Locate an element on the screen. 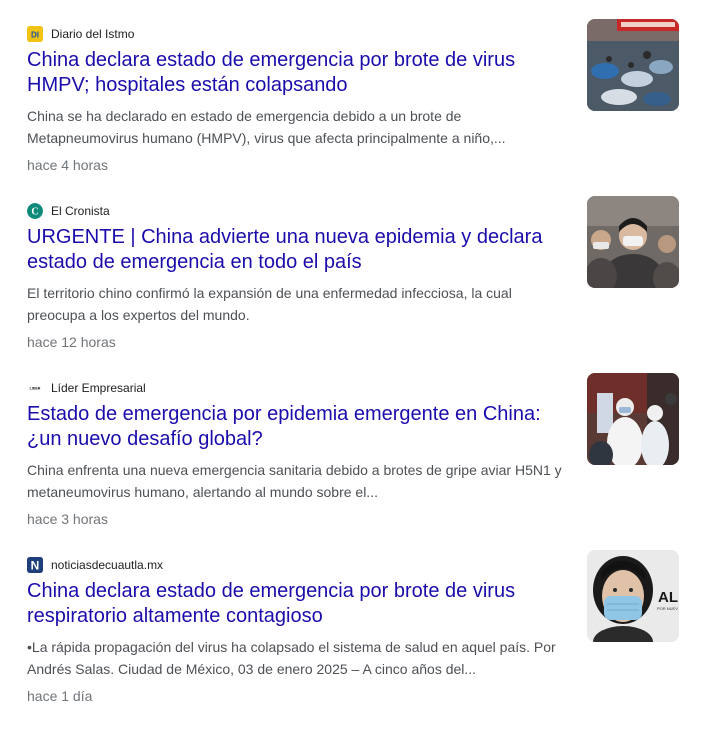  source-row: LIDER Líder Empresarial is located at coordinates (86, 388).